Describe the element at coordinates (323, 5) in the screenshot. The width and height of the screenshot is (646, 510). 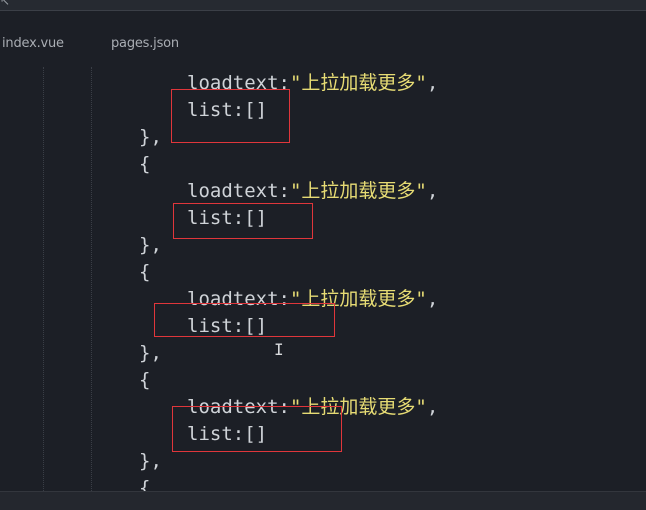
I see `title-bar: ↖` at that location.